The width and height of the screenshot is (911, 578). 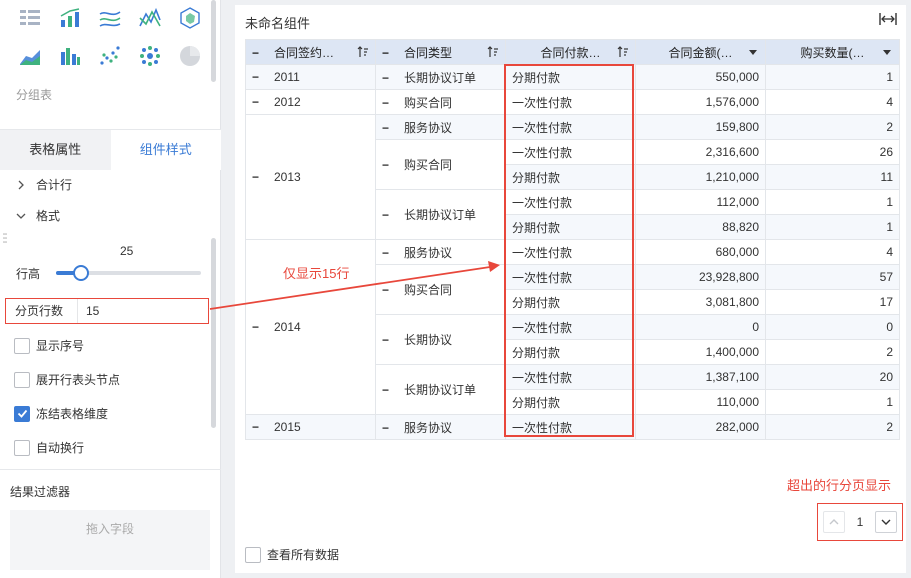 I want to click on amount-cell: 1,576,000, so click(x=700, y=102).